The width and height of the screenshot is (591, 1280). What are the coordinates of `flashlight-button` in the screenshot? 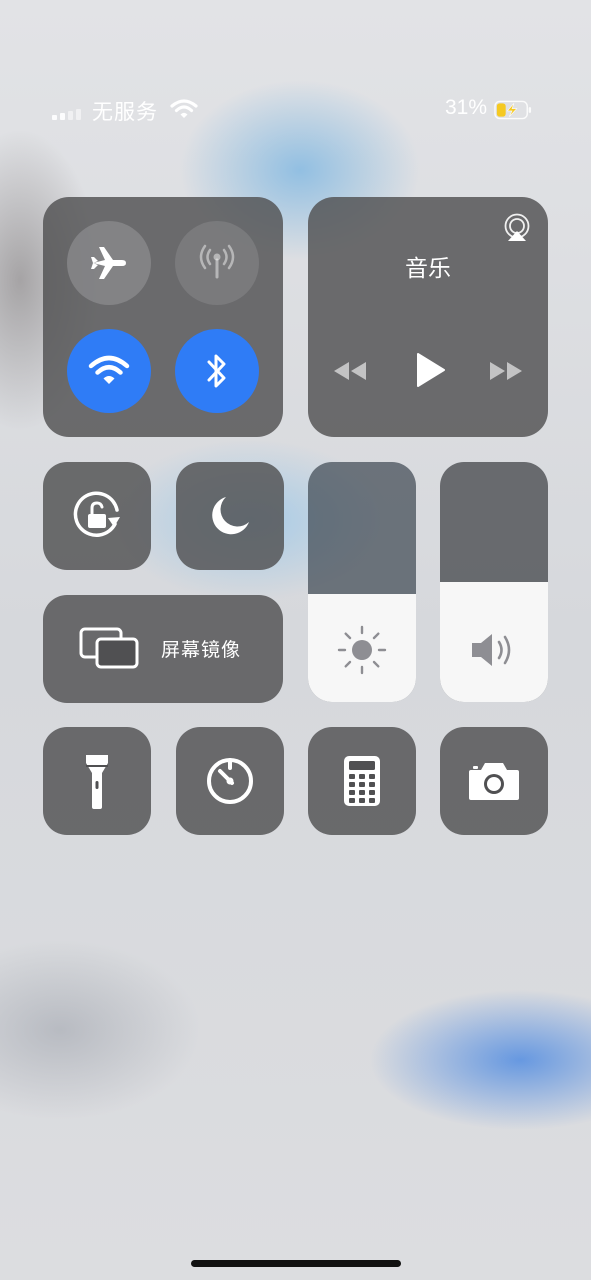 It's located at (97, 781).